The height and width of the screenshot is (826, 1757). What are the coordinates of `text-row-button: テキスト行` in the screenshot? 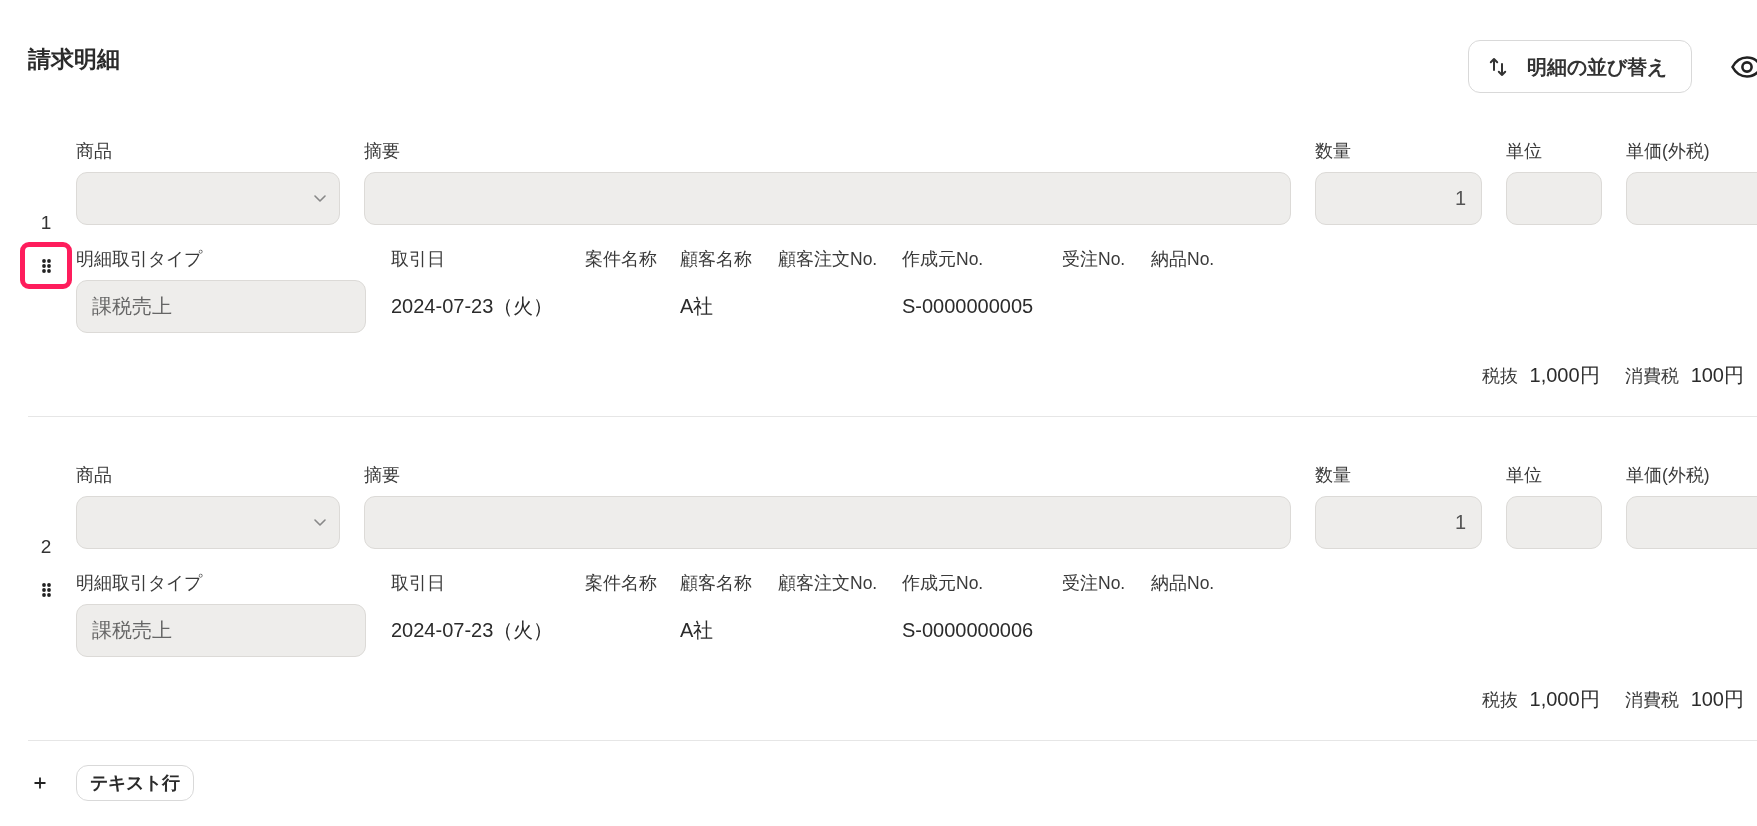 It's located at (135, 783).